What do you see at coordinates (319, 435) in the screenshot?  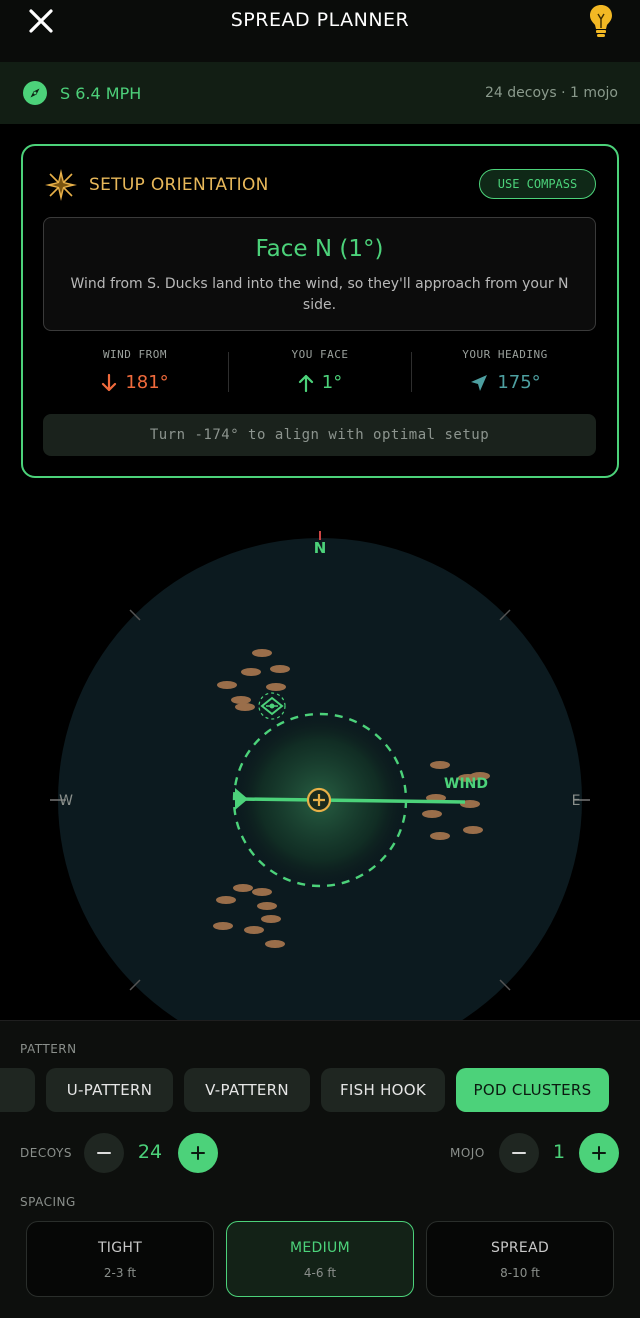 I see `turn-hint: Turn -174° to align with optimal setup` at bounding box center [319, 435].